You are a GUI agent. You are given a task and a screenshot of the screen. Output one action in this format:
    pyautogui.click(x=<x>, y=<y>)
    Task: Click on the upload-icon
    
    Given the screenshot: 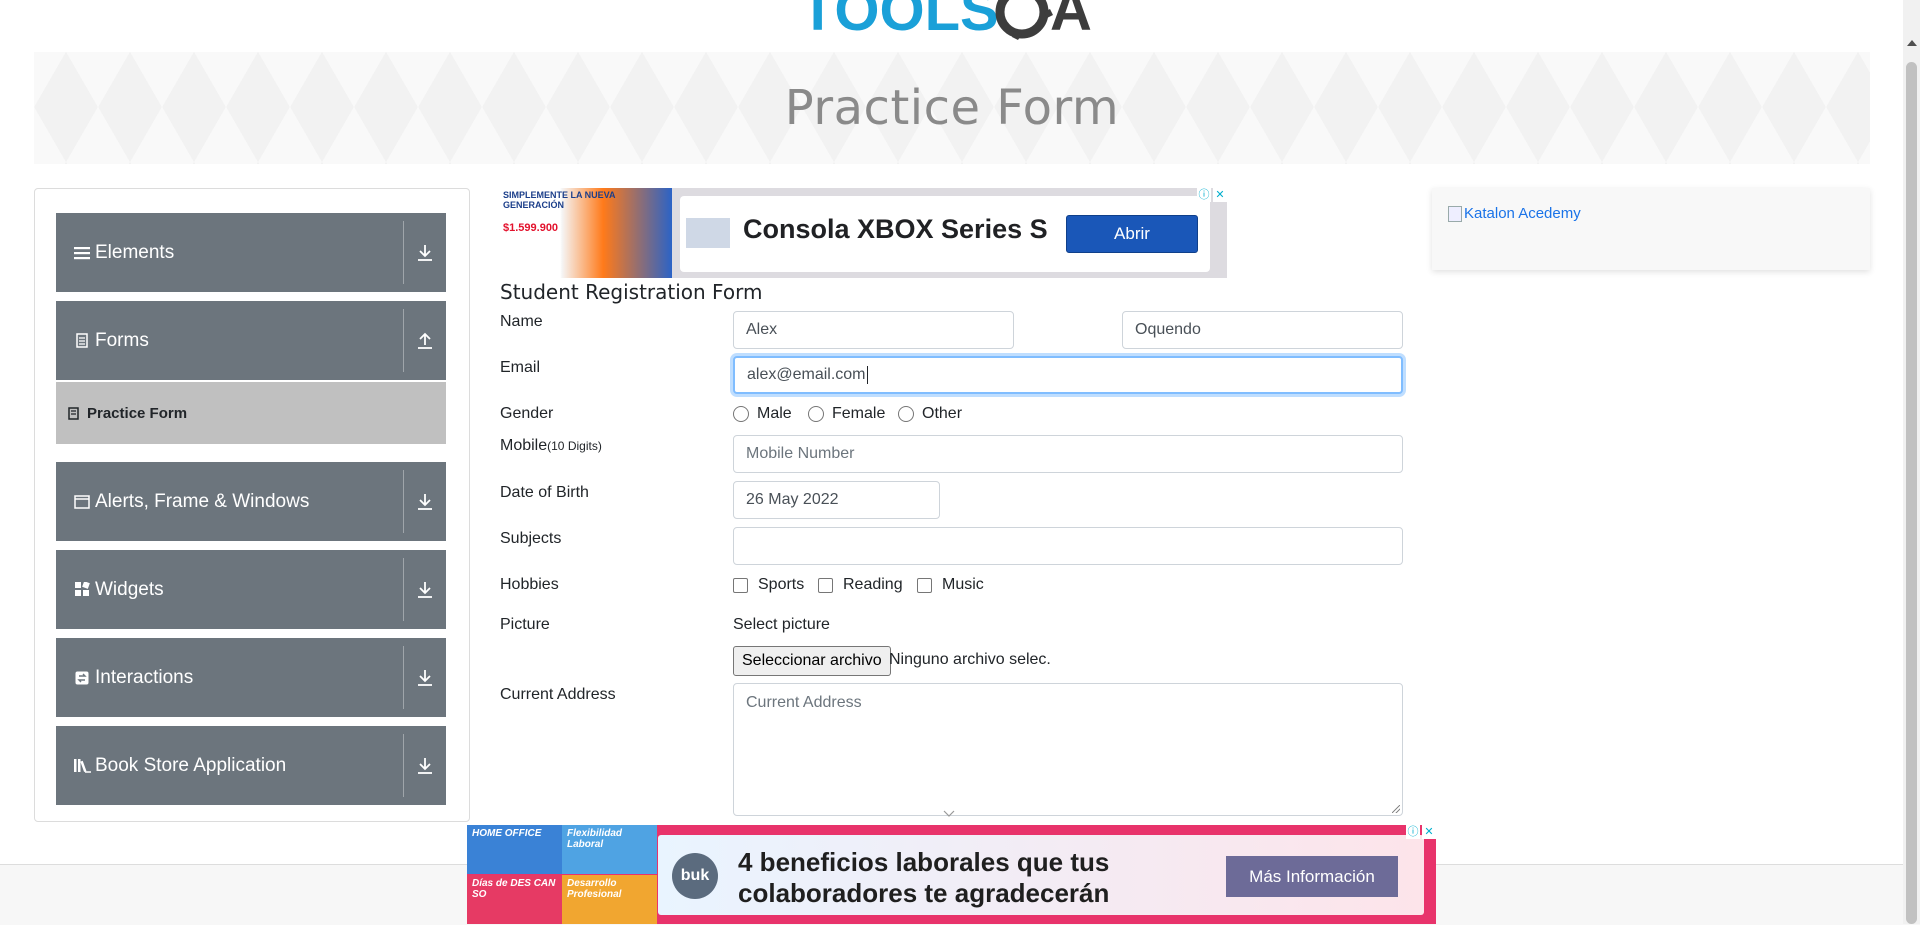 What is the action you would take?
    pyautogui.click(x=425, y=340)
    